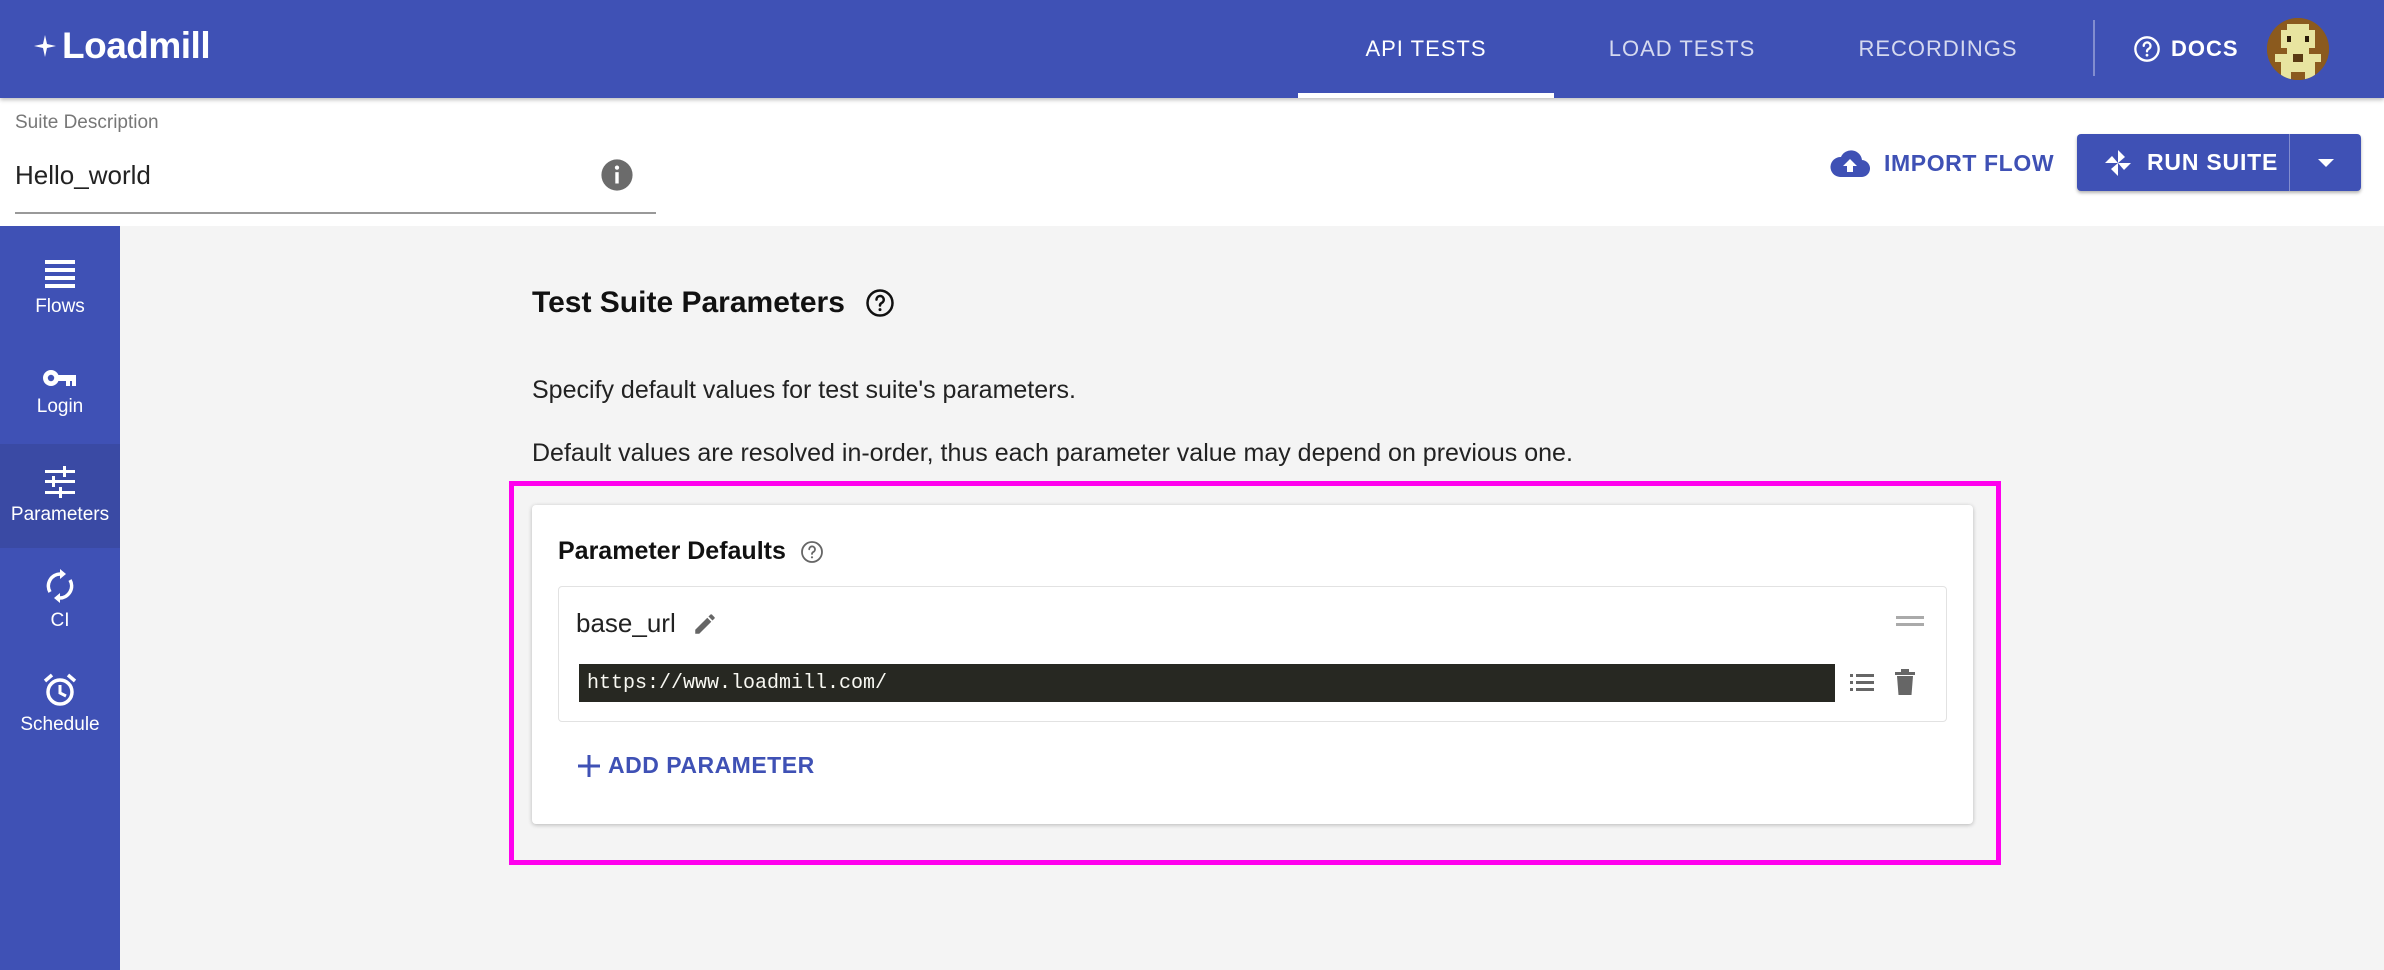 The width and height of the screenshot is (2384, 970). I want to click on cloud-upload-icon, so click(1850, 164).